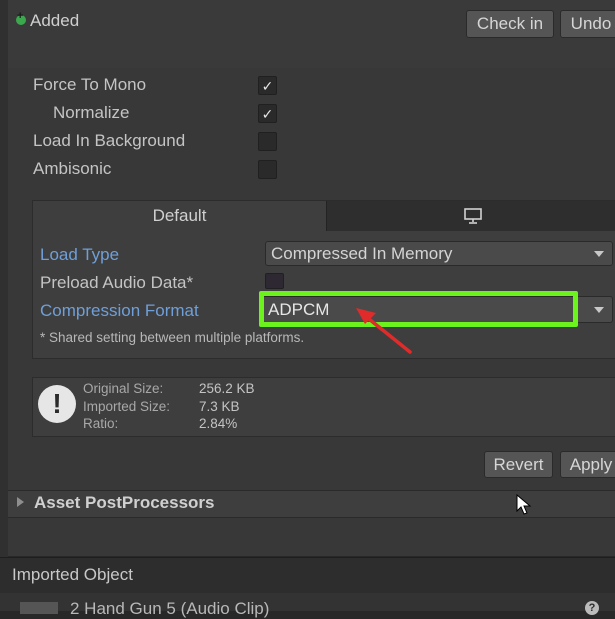 This screenshot has height=619, width=615. I want to click on normalize-label: Normalize, so click(91, 112).